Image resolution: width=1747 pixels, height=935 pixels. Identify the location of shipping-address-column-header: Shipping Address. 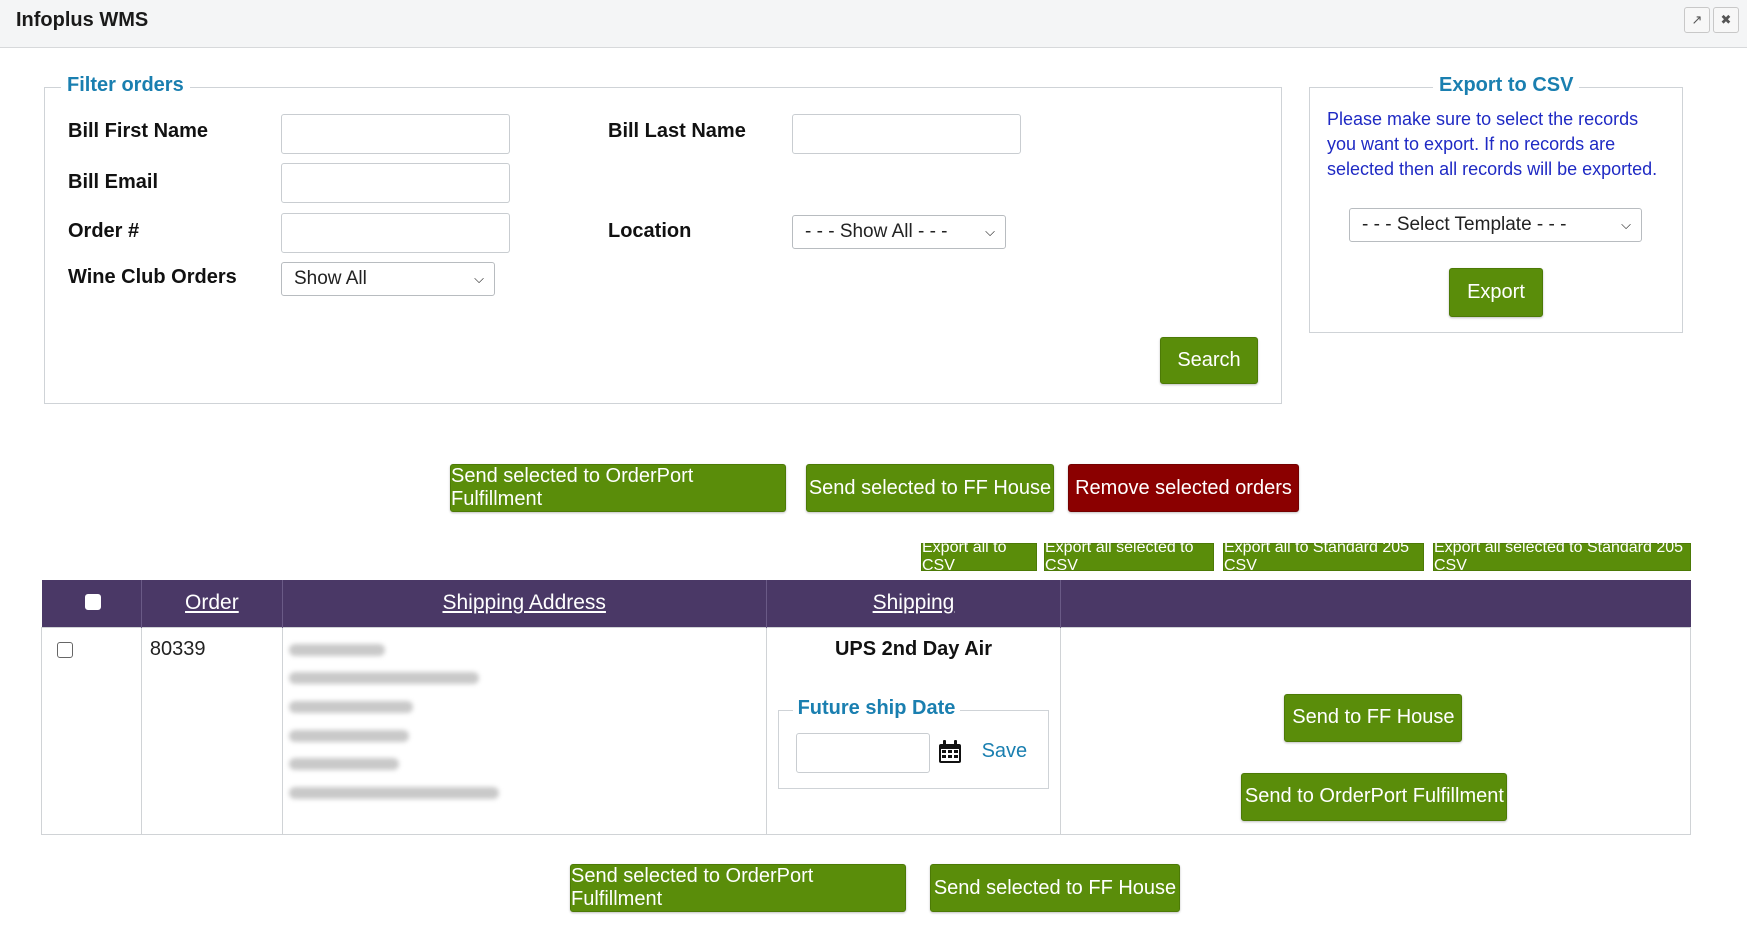
(524, 603).